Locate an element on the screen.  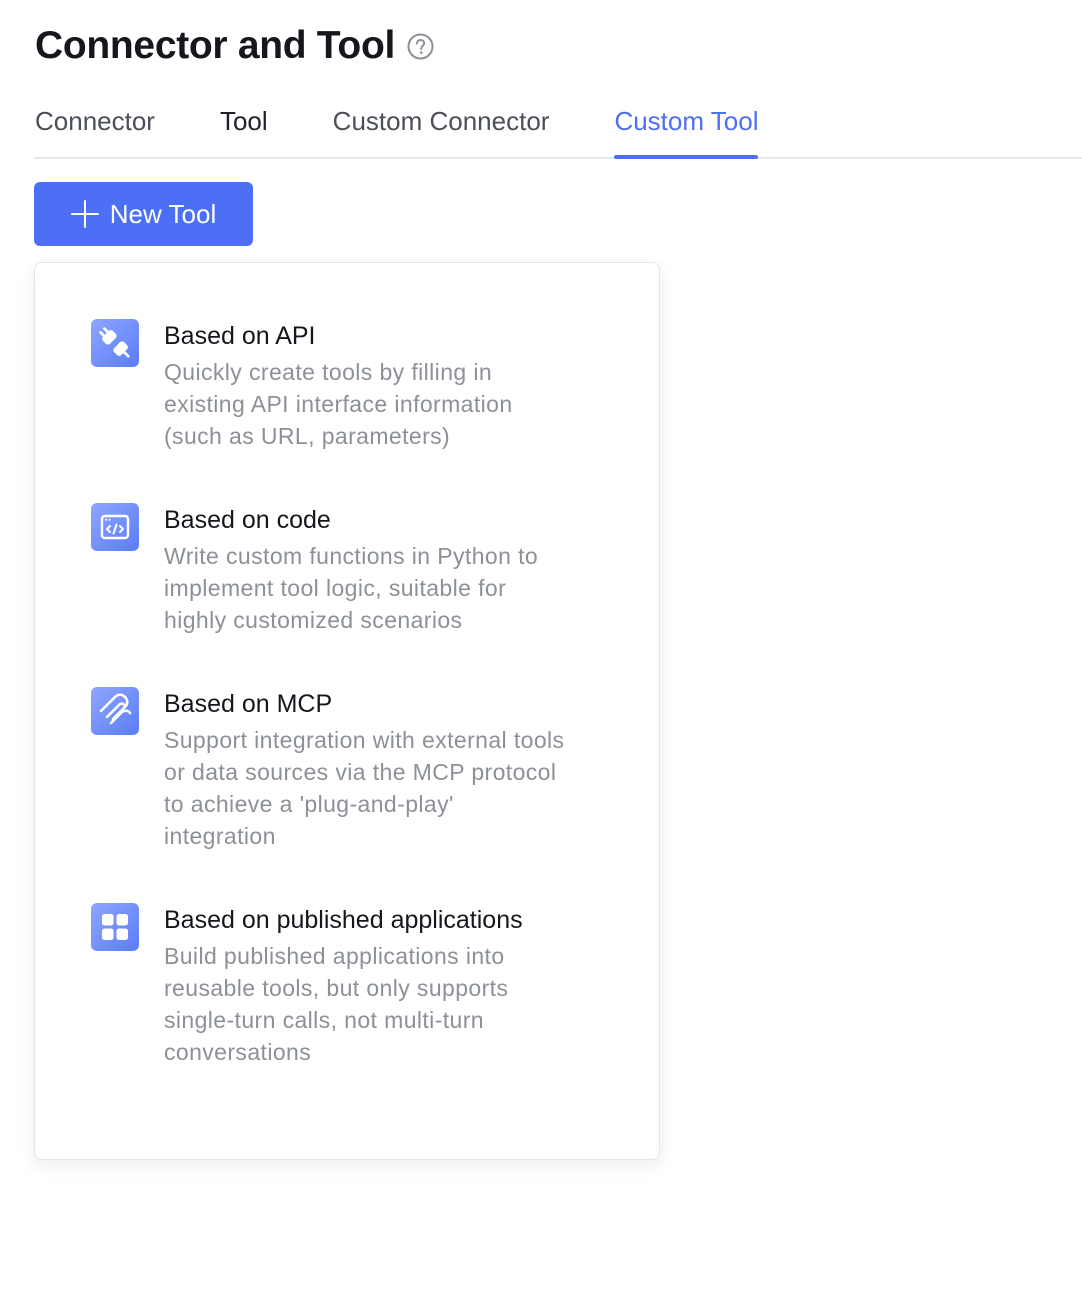
menu-item-title: Based on API is located at coordinates (240, 336).